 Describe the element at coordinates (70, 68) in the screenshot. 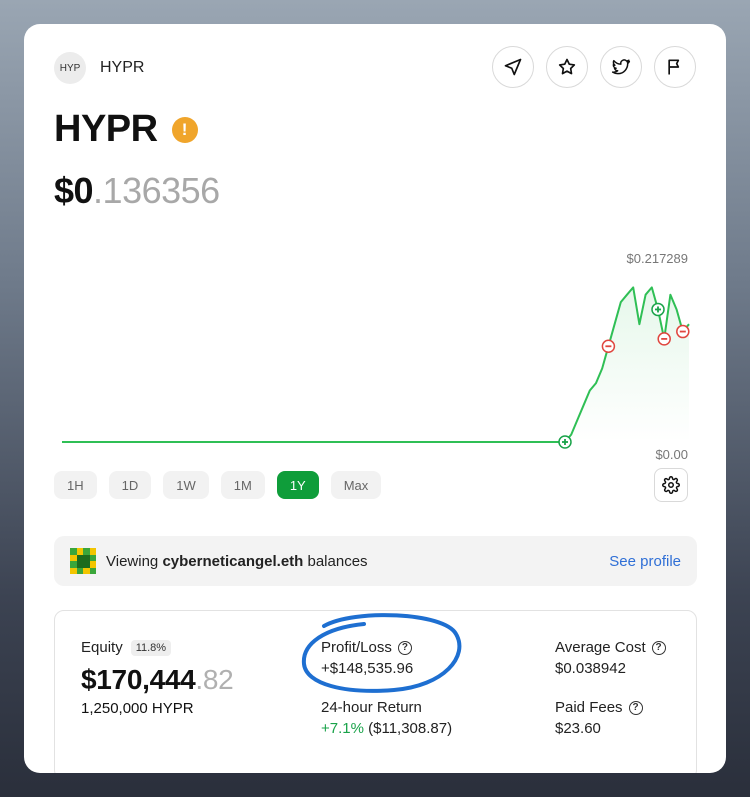

I see `token-logo: HYP` at that location.